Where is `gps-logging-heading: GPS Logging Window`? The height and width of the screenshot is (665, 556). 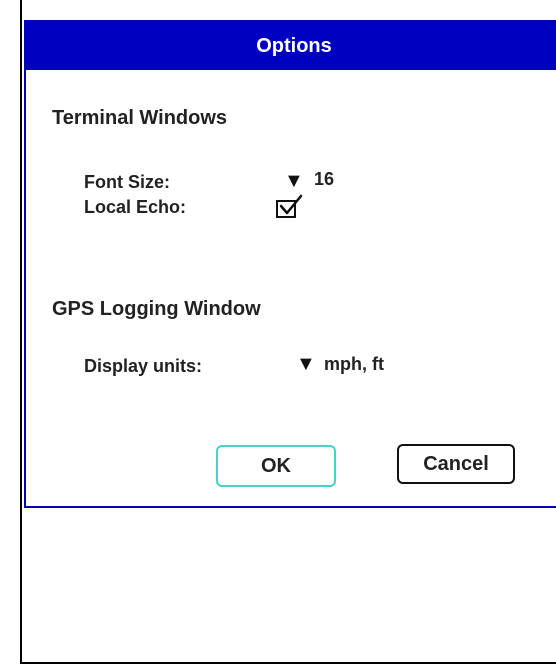
gps-logging-heading: GPS Logging Window is located at coordinates (156, 309).